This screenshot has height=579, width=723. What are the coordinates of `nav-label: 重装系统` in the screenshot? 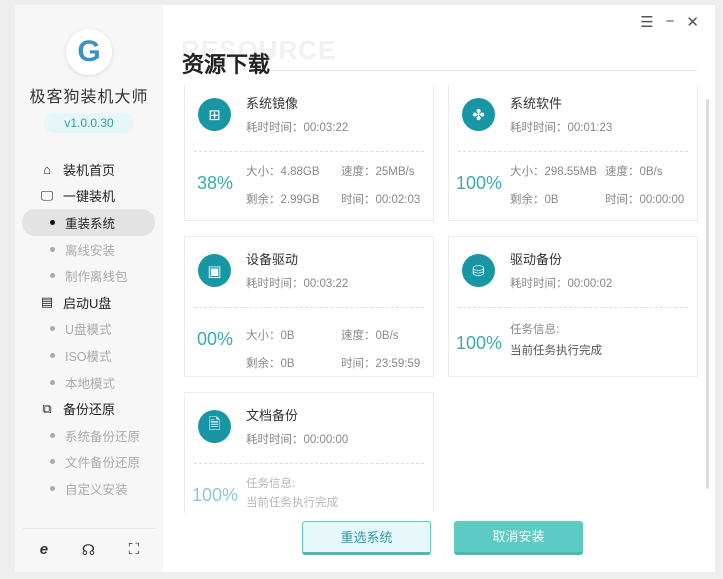 It's located at (90, 223).